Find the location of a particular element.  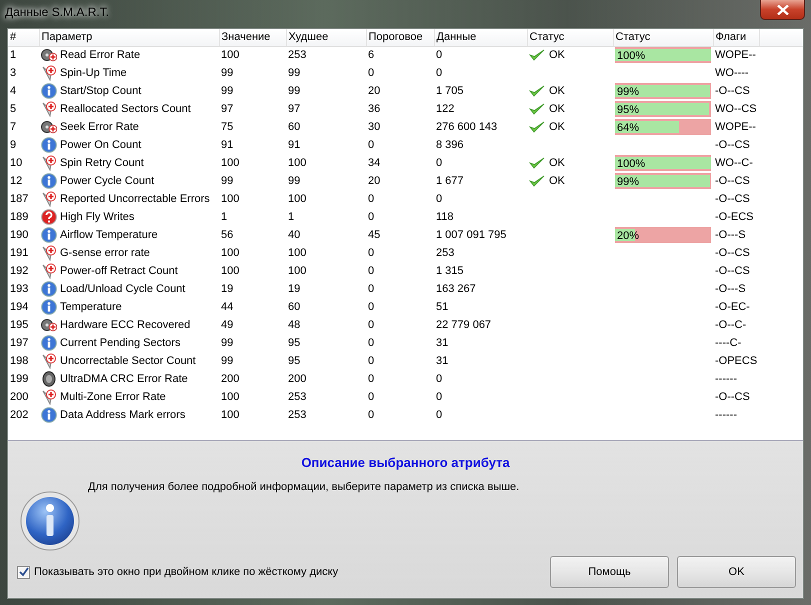

close-icon is located at coordinates (782, 9).